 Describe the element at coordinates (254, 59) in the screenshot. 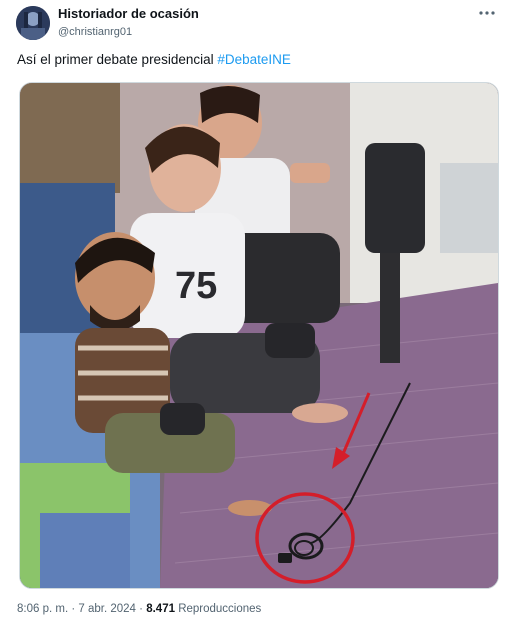

I see `hashtag-link: #DebateINE` at that location.